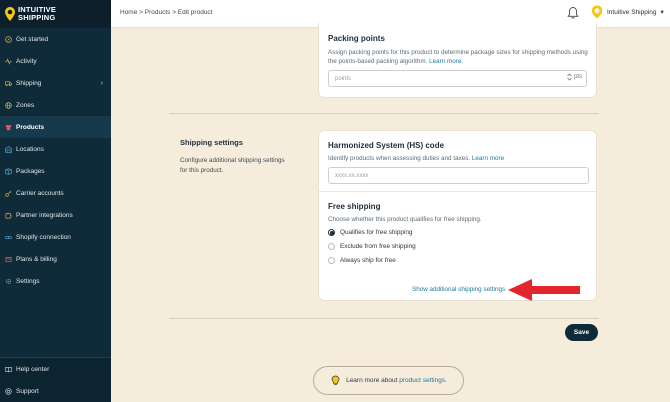 This screenshot has height=402, width=670. I want to click on stepper-arrows-icon, so click(569, 77).